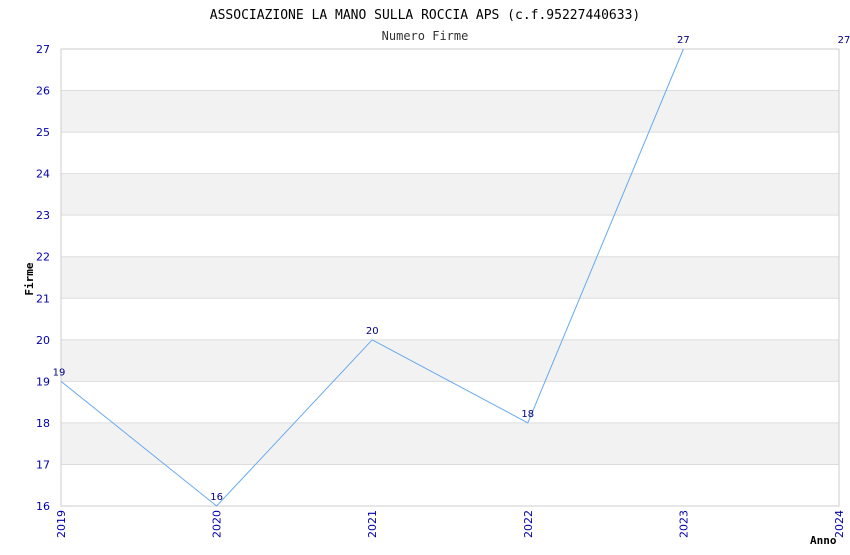  I want to click on y-tick-label: 16, so click(43, 506).